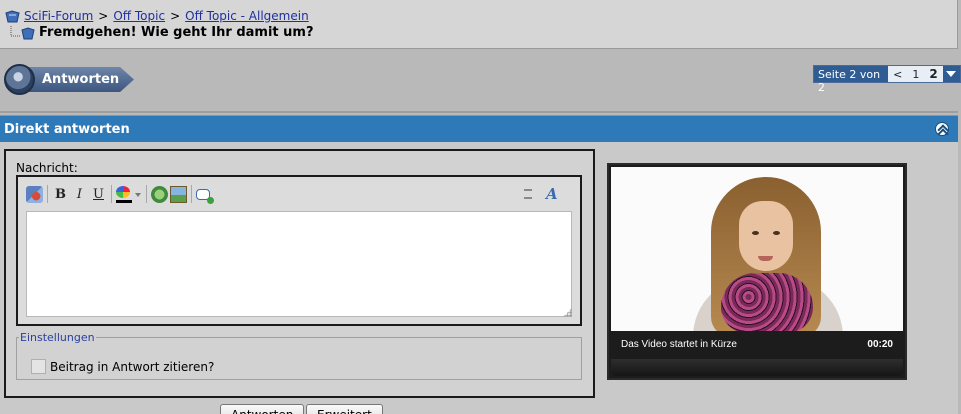 Image resolution: width=961 pixels, height=414 pixels. Describe the element at coordinates (60, 194) in the screenshot. I see `bold-icon: B` at that location.